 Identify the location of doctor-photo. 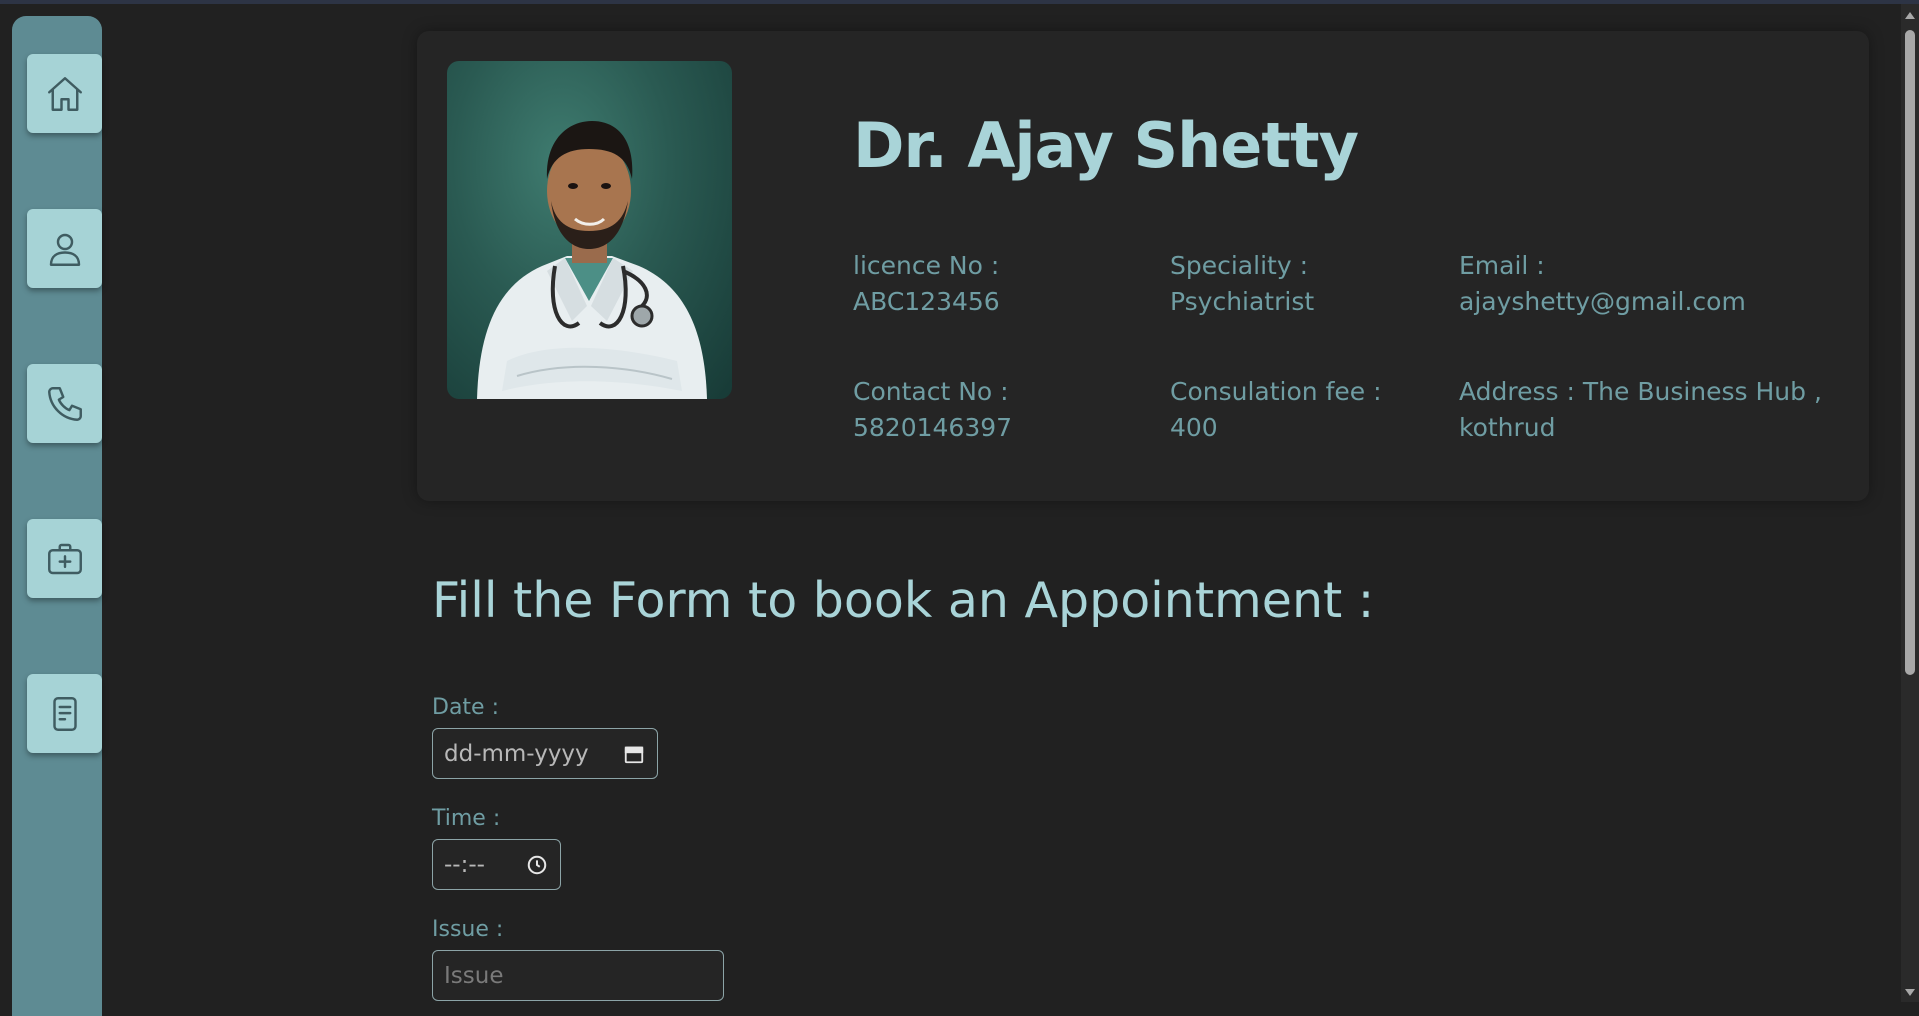
(589, 230).